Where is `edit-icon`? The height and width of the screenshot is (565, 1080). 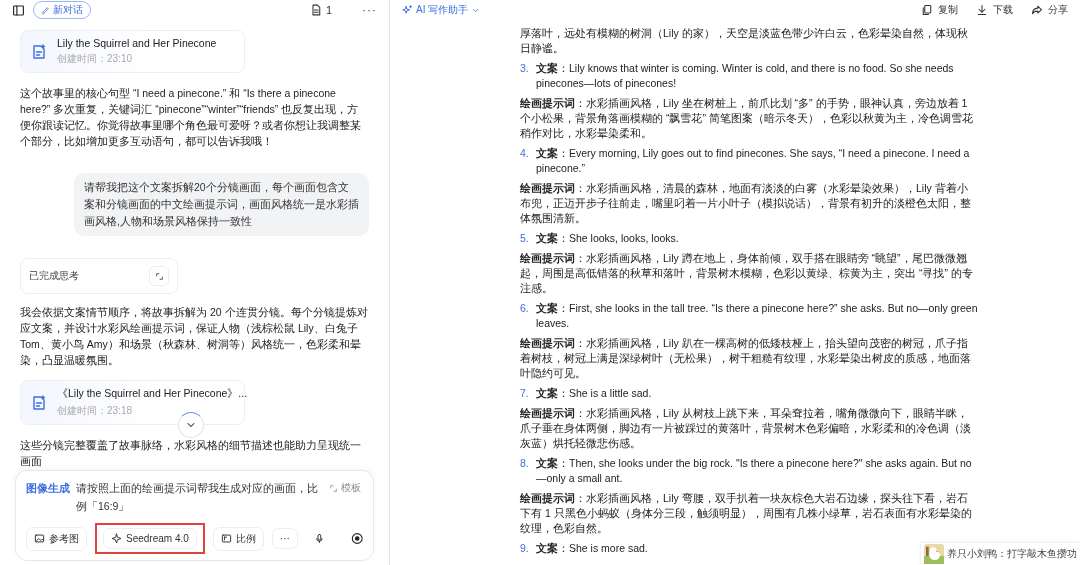 edit-icon is located at coordinates (45, 10).